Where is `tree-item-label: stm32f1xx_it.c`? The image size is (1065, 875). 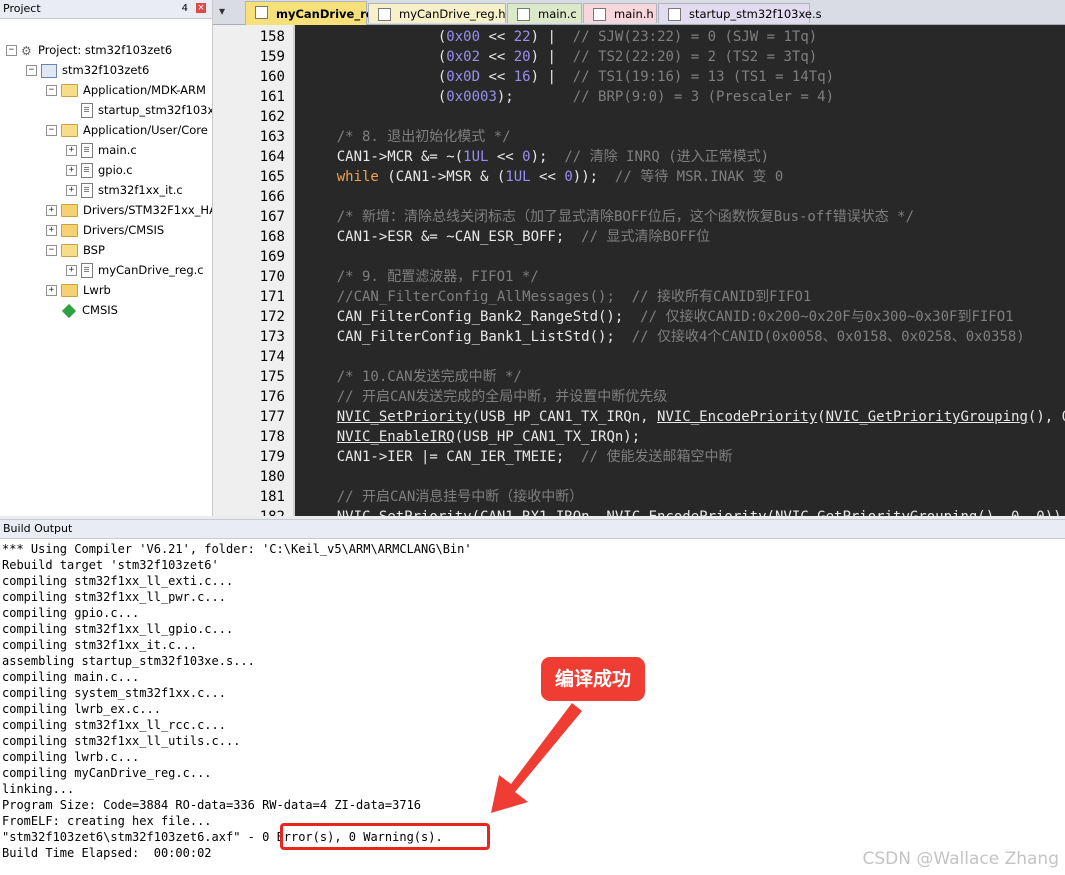
tree-item-label: stm32f1xx_it.c is located at coordinates (140, 190).